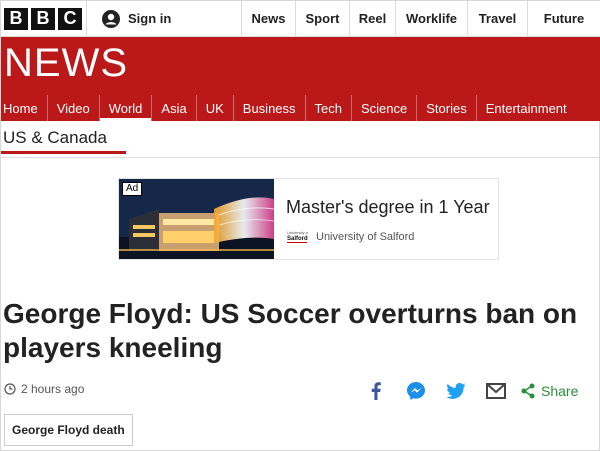 The width and height of the screenshot is (600, 451). Describe the element at coordinates (132, 189) in the screenshot. I see `ad-badge: Ad` at that location.